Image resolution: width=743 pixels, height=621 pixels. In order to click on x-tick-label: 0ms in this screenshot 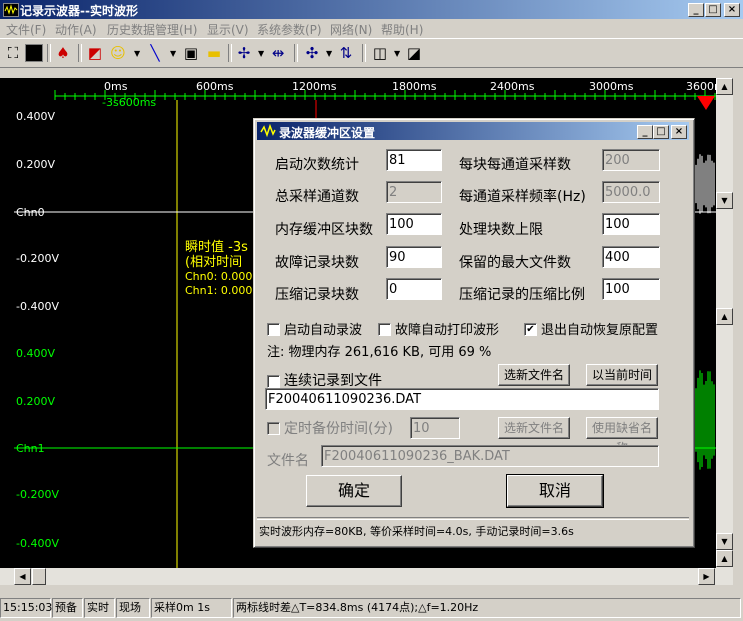, I will do `click(116, 86)`.